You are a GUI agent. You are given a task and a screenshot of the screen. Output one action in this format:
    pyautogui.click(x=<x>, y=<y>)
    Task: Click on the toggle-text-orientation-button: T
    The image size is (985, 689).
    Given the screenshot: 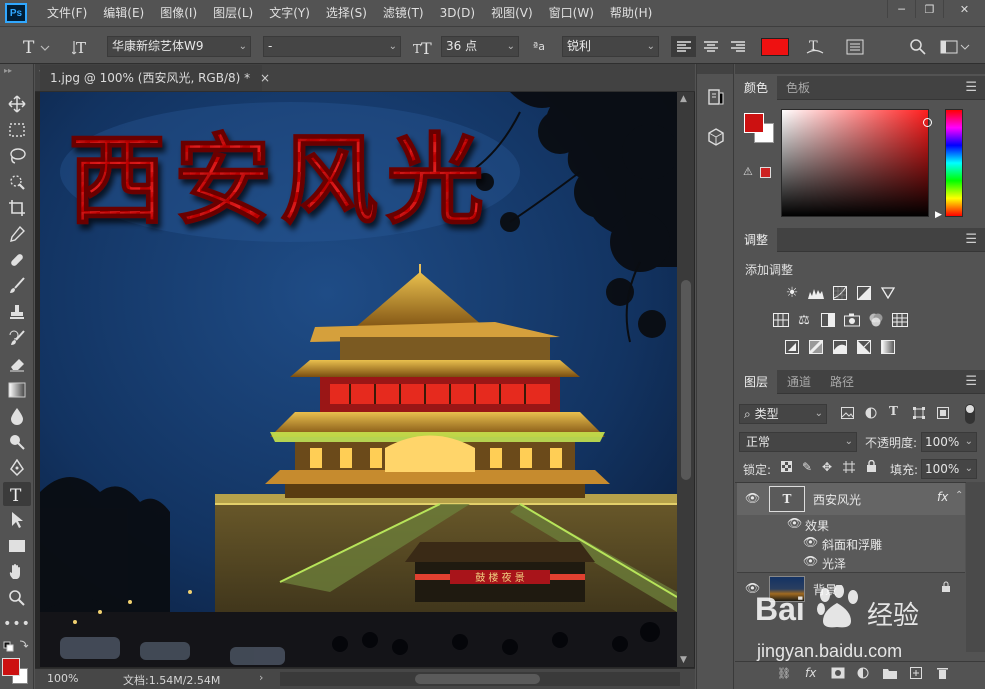 What is the action you would take?
    pyautogui.click(x=82, y=46)
    